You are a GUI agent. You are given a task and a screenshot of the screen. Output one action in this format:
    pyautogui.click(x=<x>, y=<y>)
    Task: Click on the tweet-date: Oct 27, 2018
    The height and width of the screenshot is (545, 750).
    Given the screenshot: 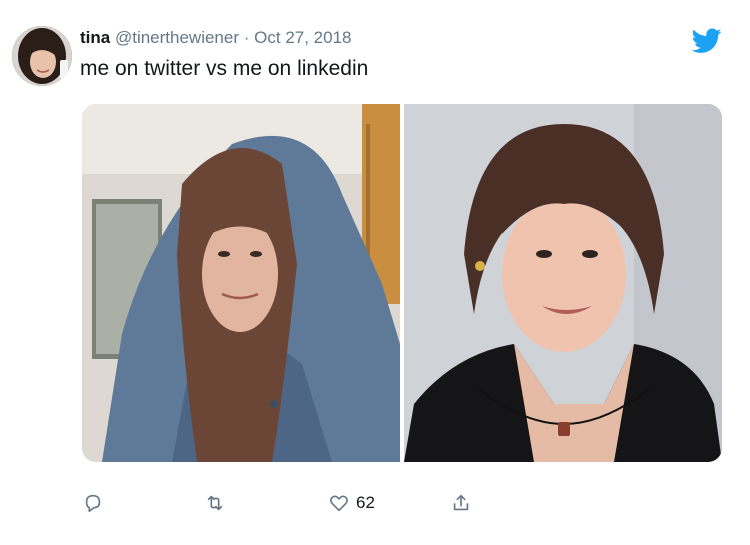 What is the action you would take?
    pyautogui.click(x=302, y=37)
    